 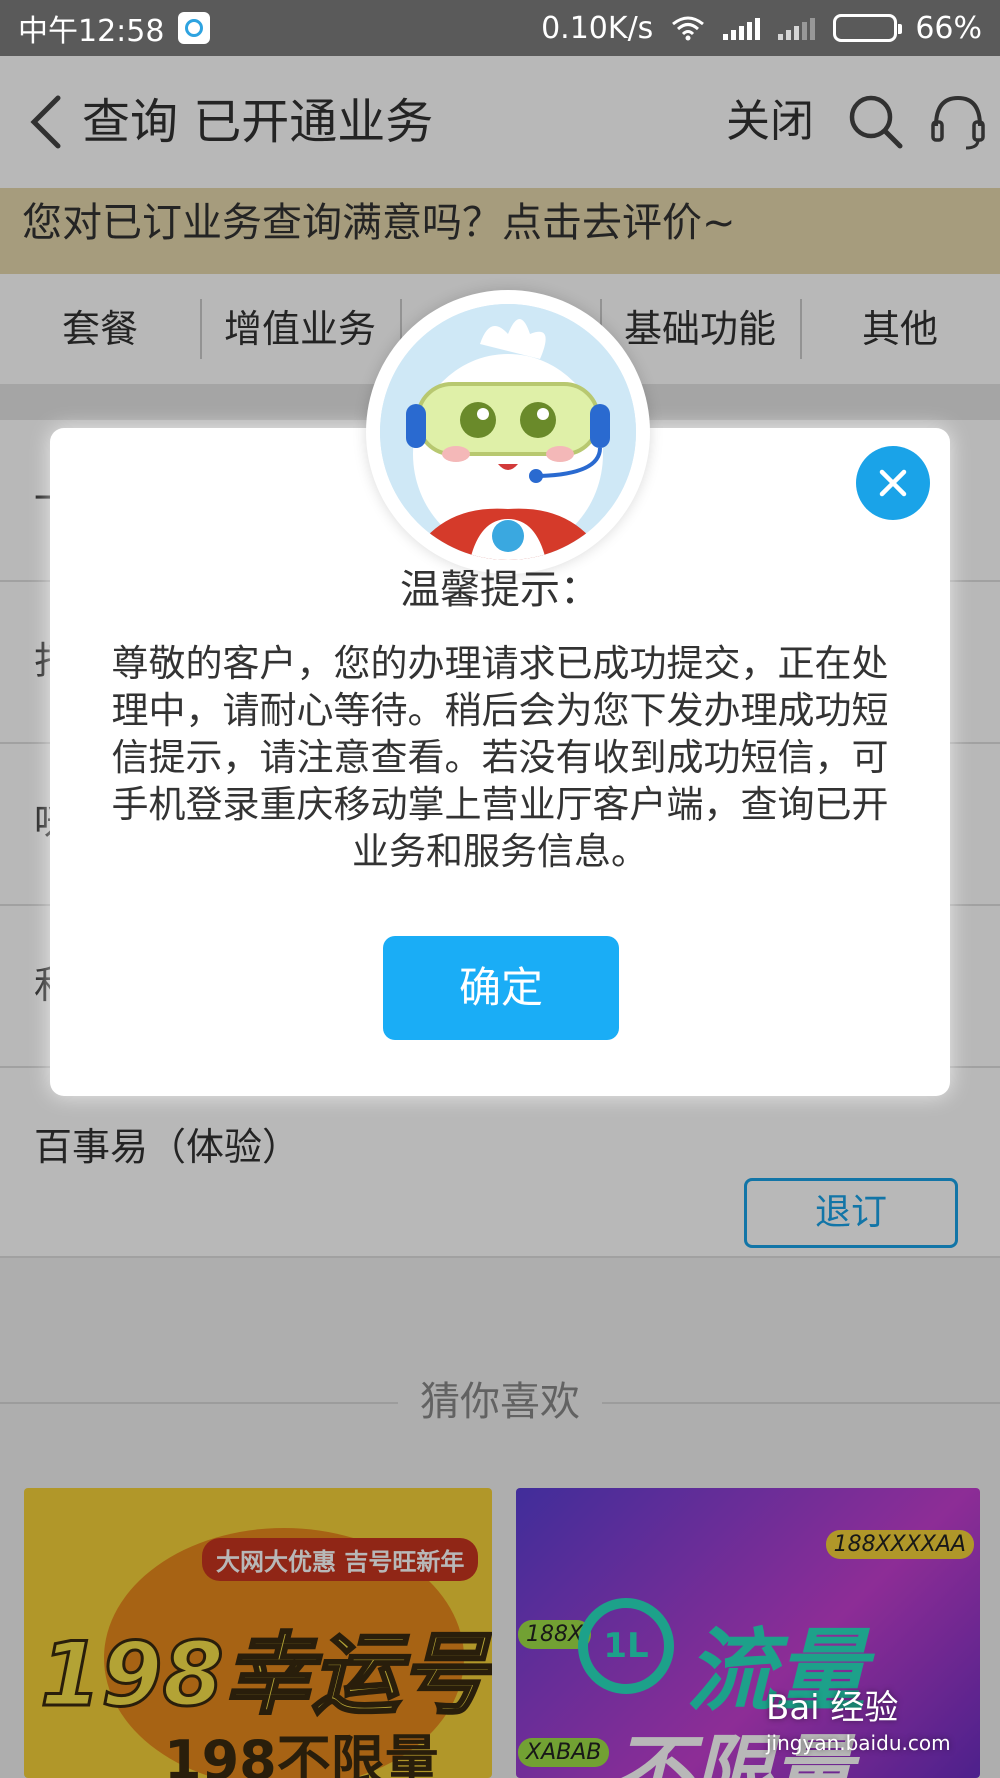 What do you see at coordinates (688, 28) in the screenshot?
I see `wifi-icon` at bounding box center [688, 28].